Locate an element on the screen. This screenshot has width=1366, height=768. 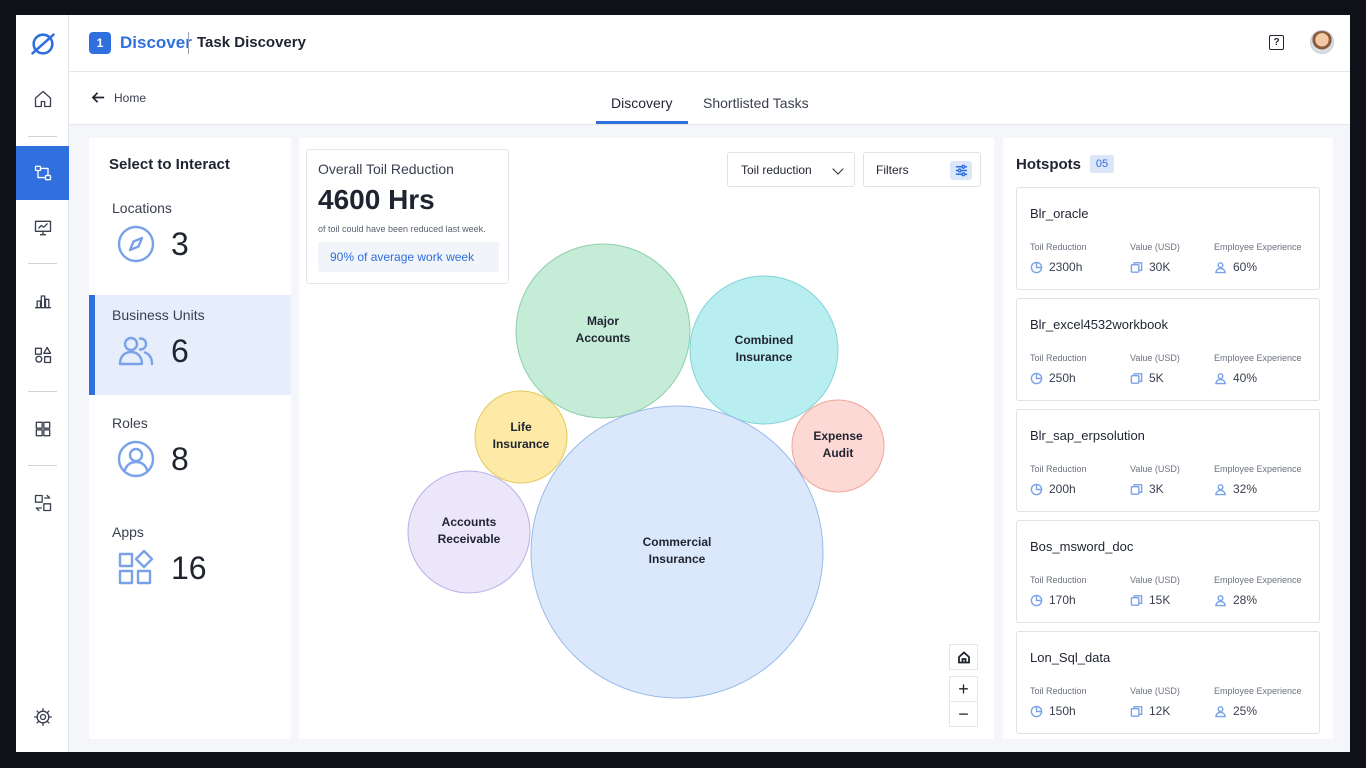
tab-shortlisted-tasks: Shortlisted Tasks is located at coordinates (756, 103).